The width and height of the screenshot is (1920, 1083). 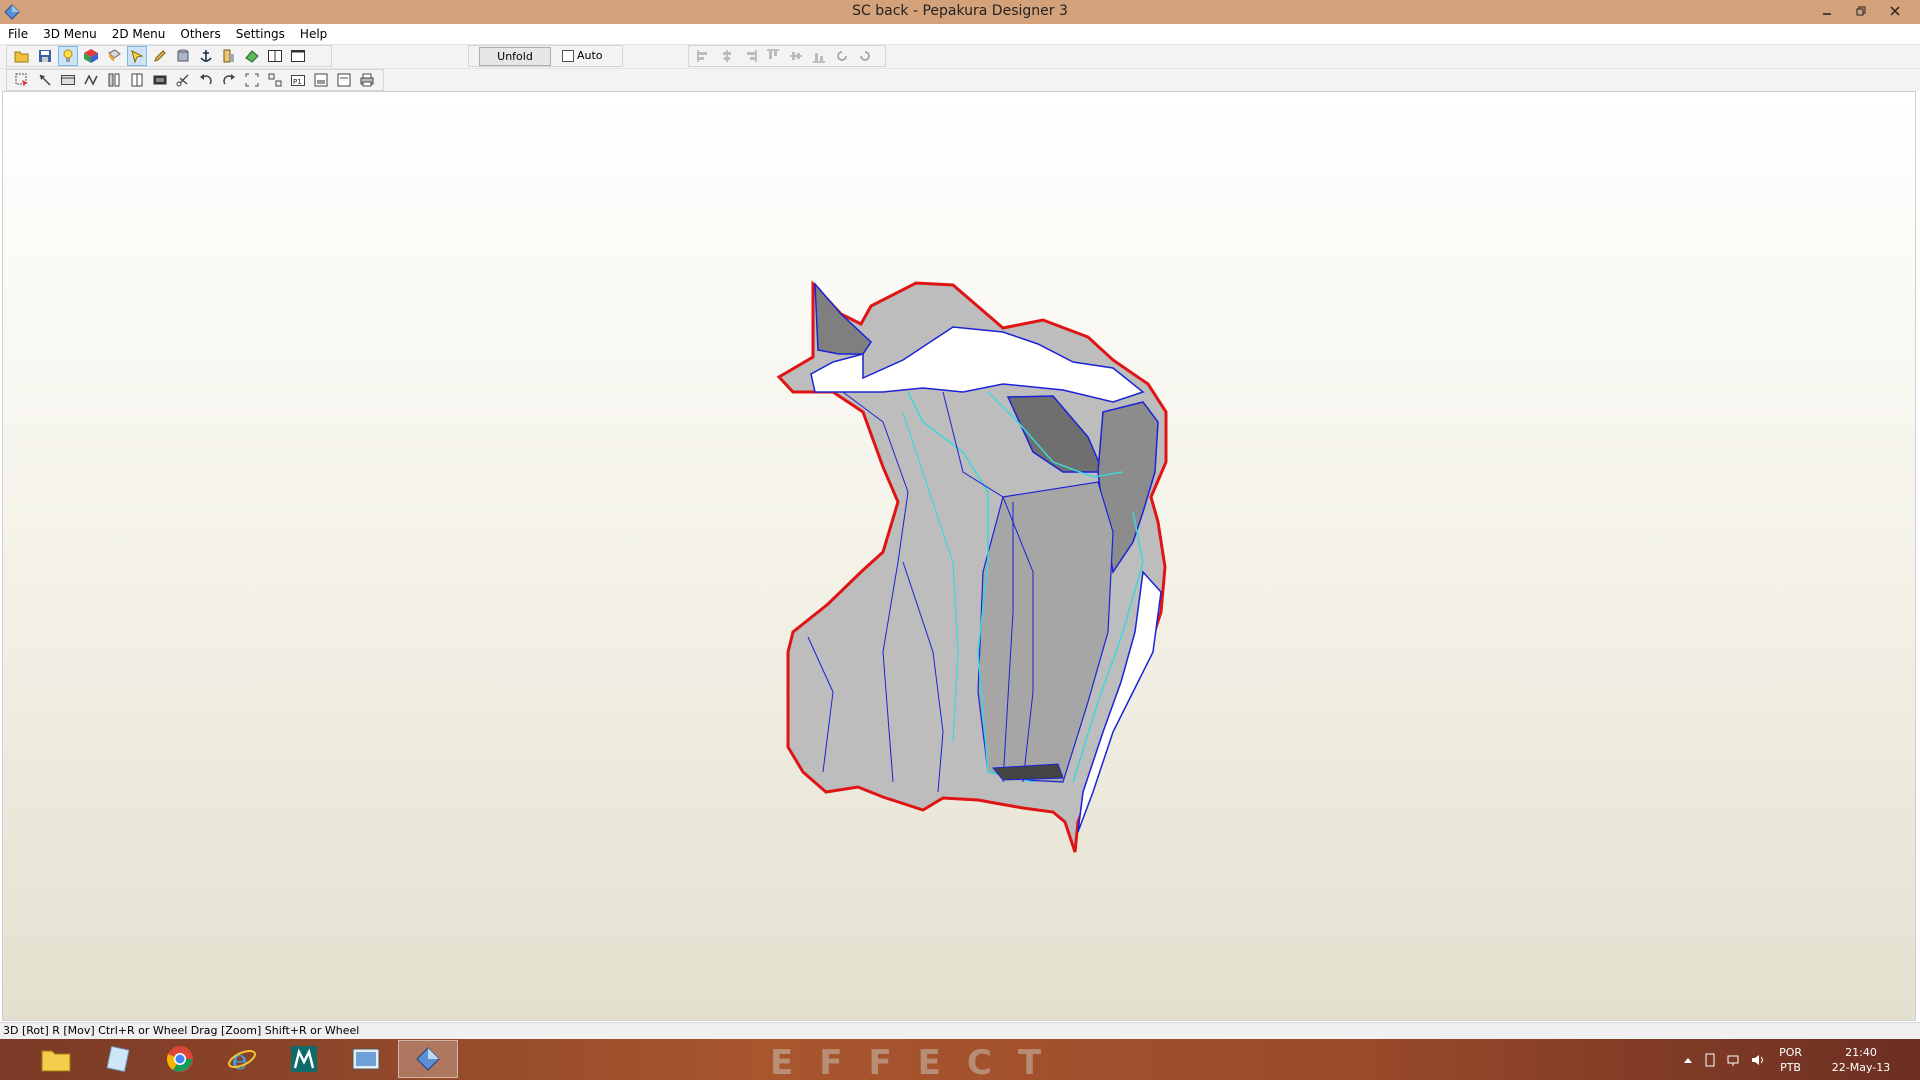 I want to click on taskbar-chrome, so click(x=180, y=1059).